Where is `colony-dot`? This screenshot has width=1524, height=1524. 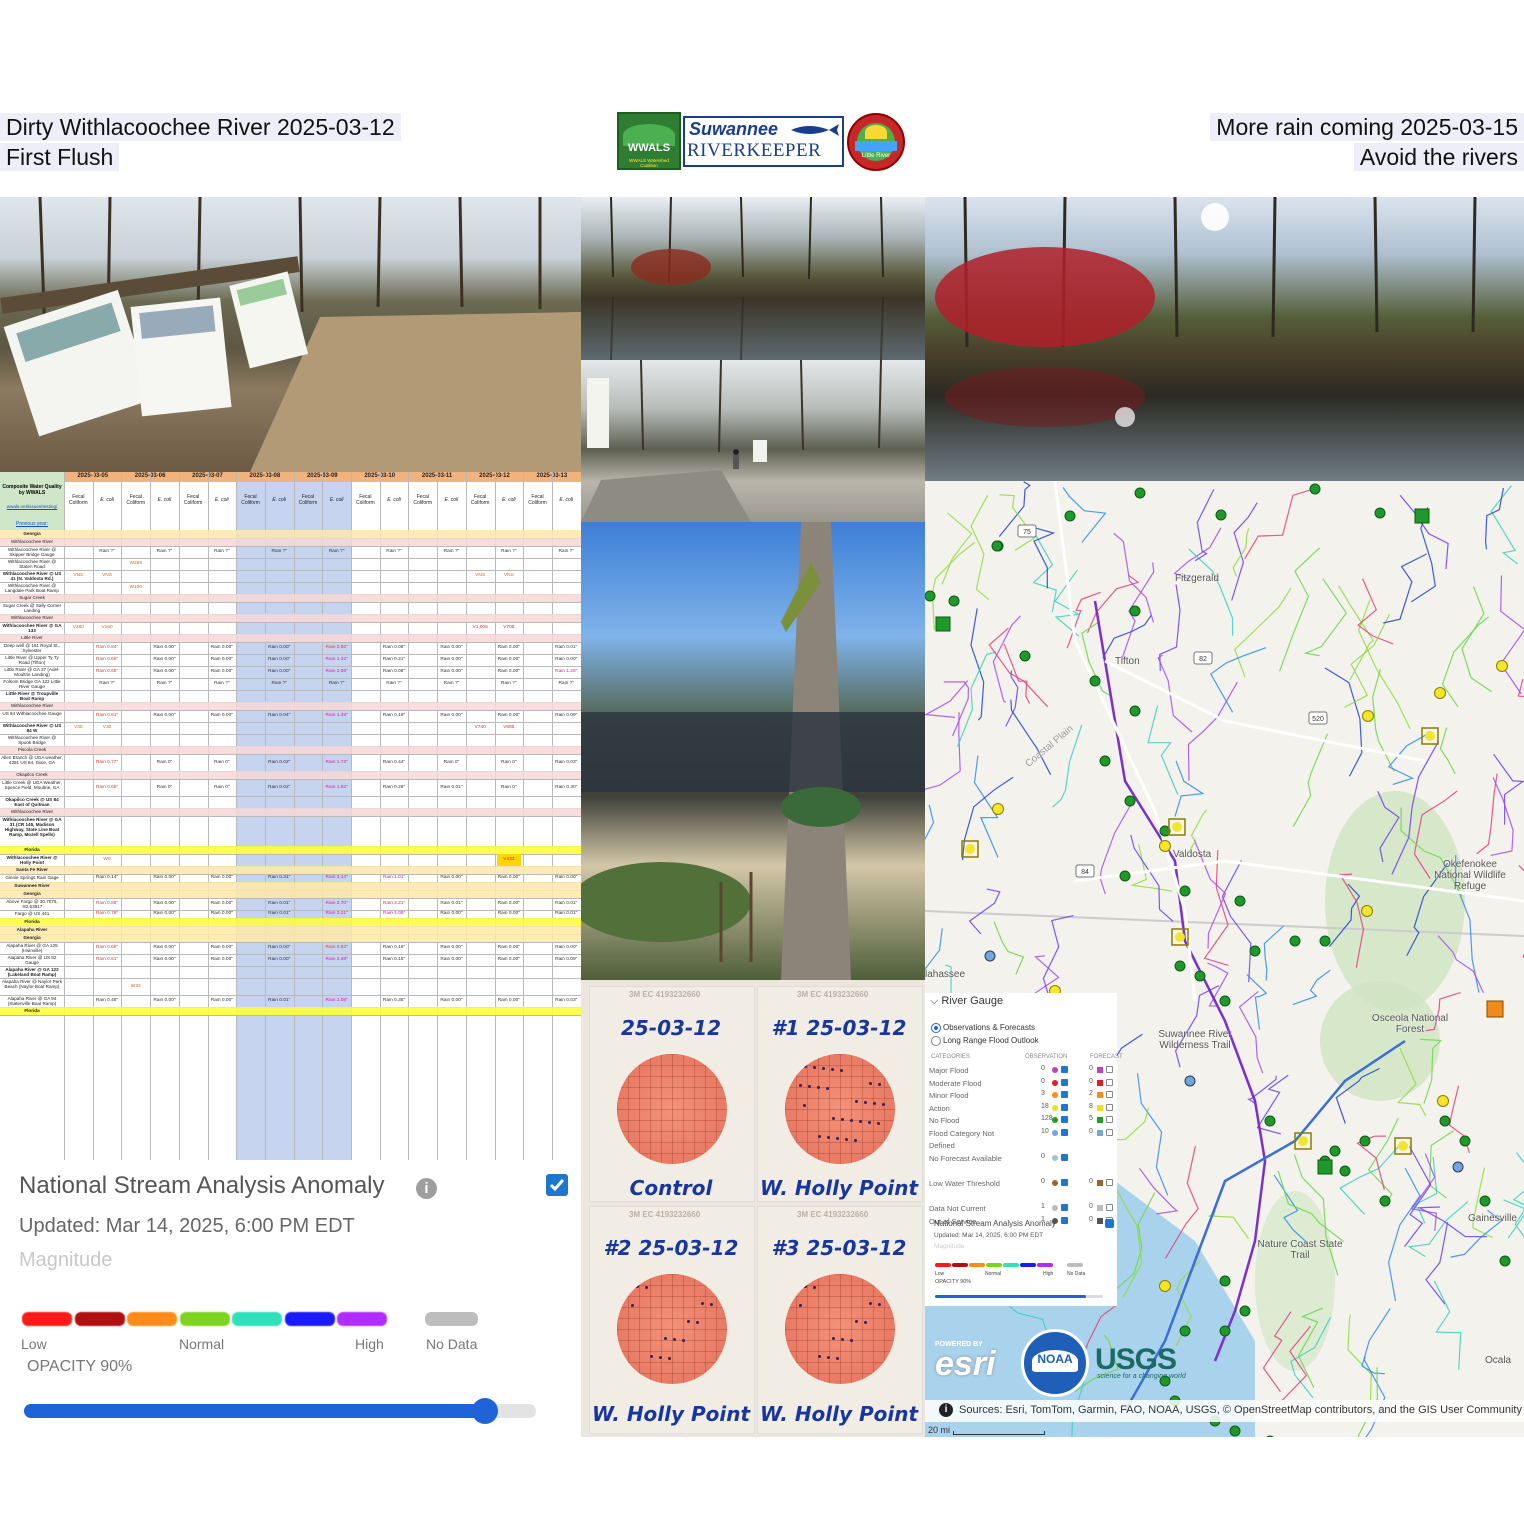 colony-dot is located at coordinates (828, 1137).